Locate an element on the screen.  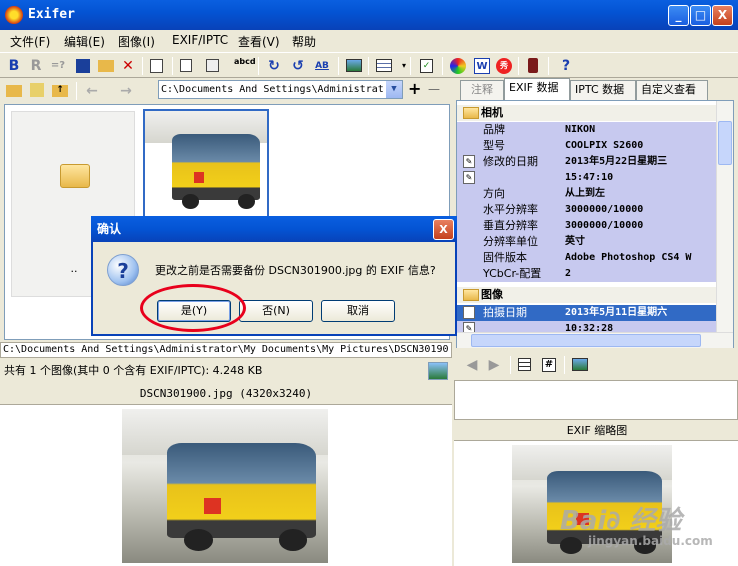
group-image: 图像 is located at coordinates (595, 295).